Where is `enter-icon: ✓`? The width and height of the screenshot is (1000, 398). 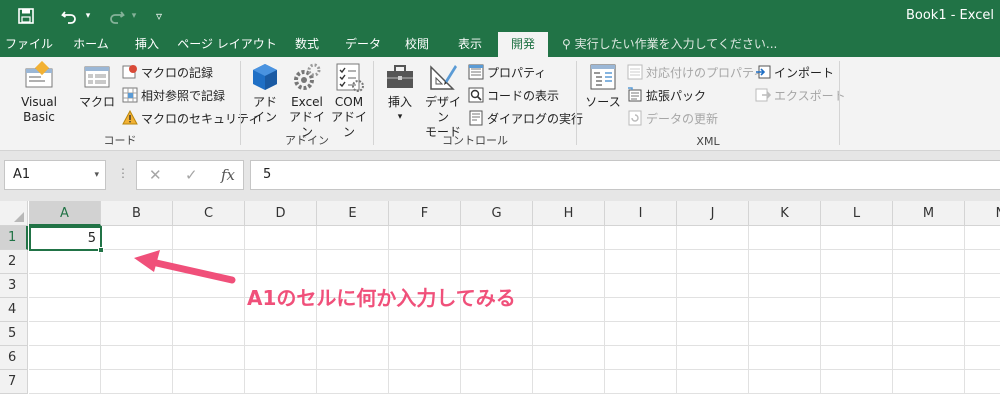 enter-icon: ✓ is located at coordinates (191, 175).